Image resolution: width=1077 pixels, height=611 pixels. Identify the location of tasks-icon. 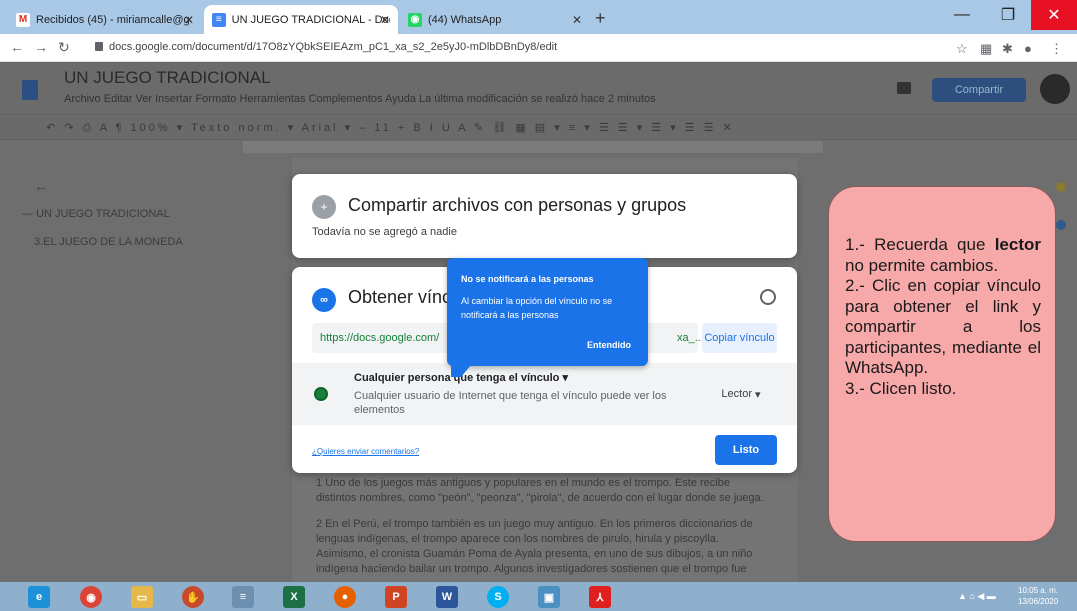
(1061, 225).